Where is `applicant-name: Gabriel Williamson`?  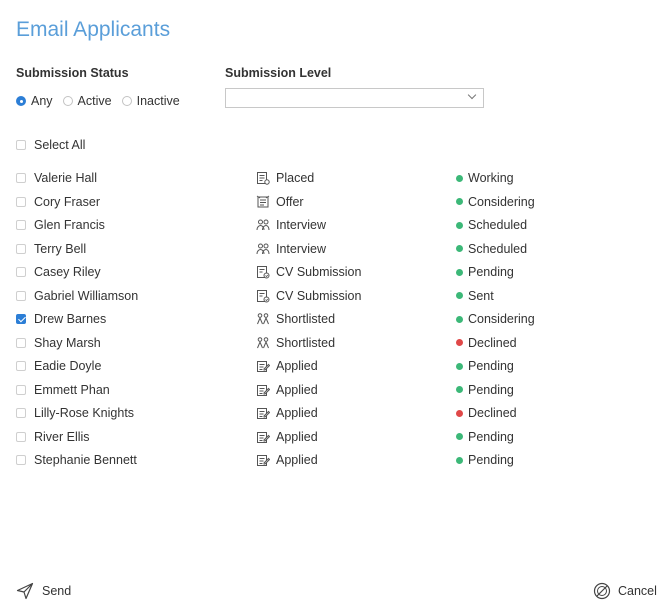
applicant-name: Gabriel Williamson is located at coordinates (86, 295).